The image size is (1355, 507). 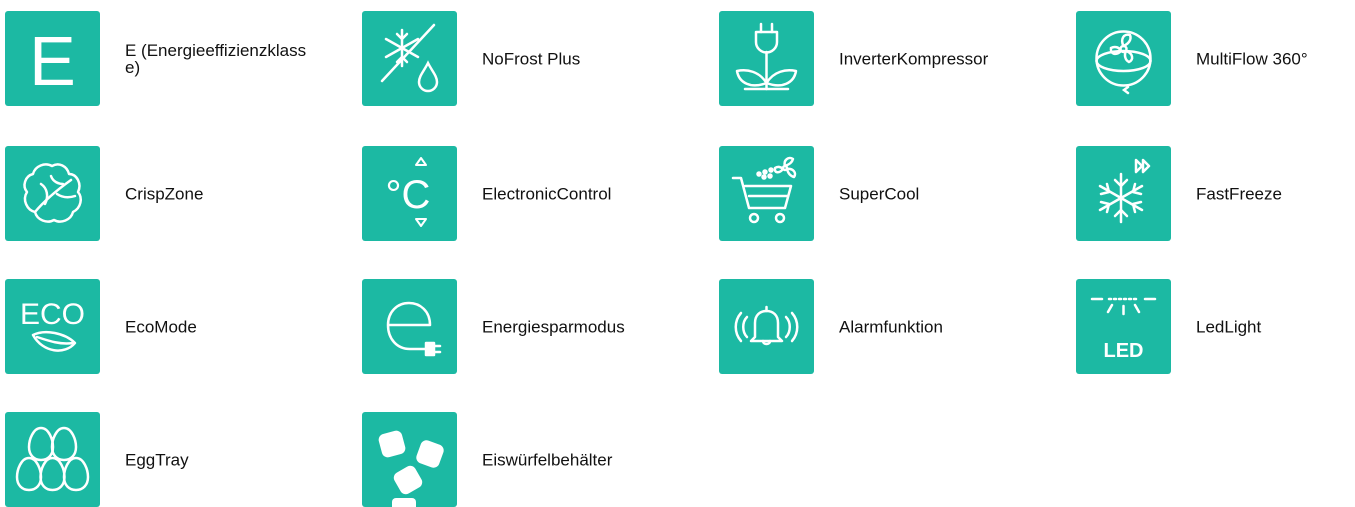 What do you see at coordinates (161, 326) in the screenshot?
I see `feature-label: EcoMode` at bounding box center [161, 326].